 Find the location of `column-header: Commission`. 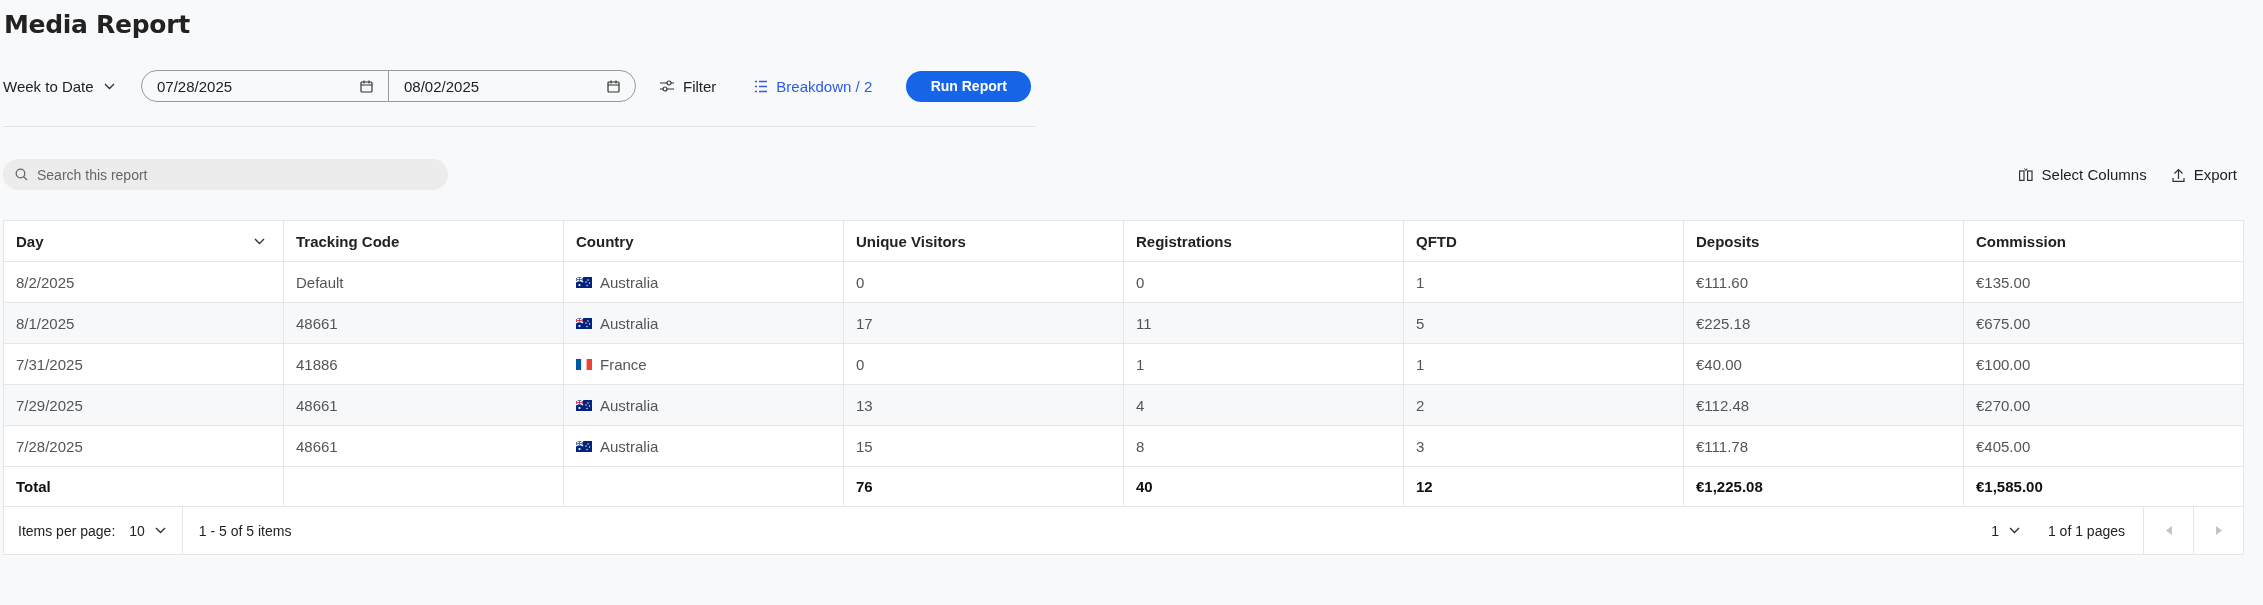

column-header: Commission is located at coordinates (2103, 241).